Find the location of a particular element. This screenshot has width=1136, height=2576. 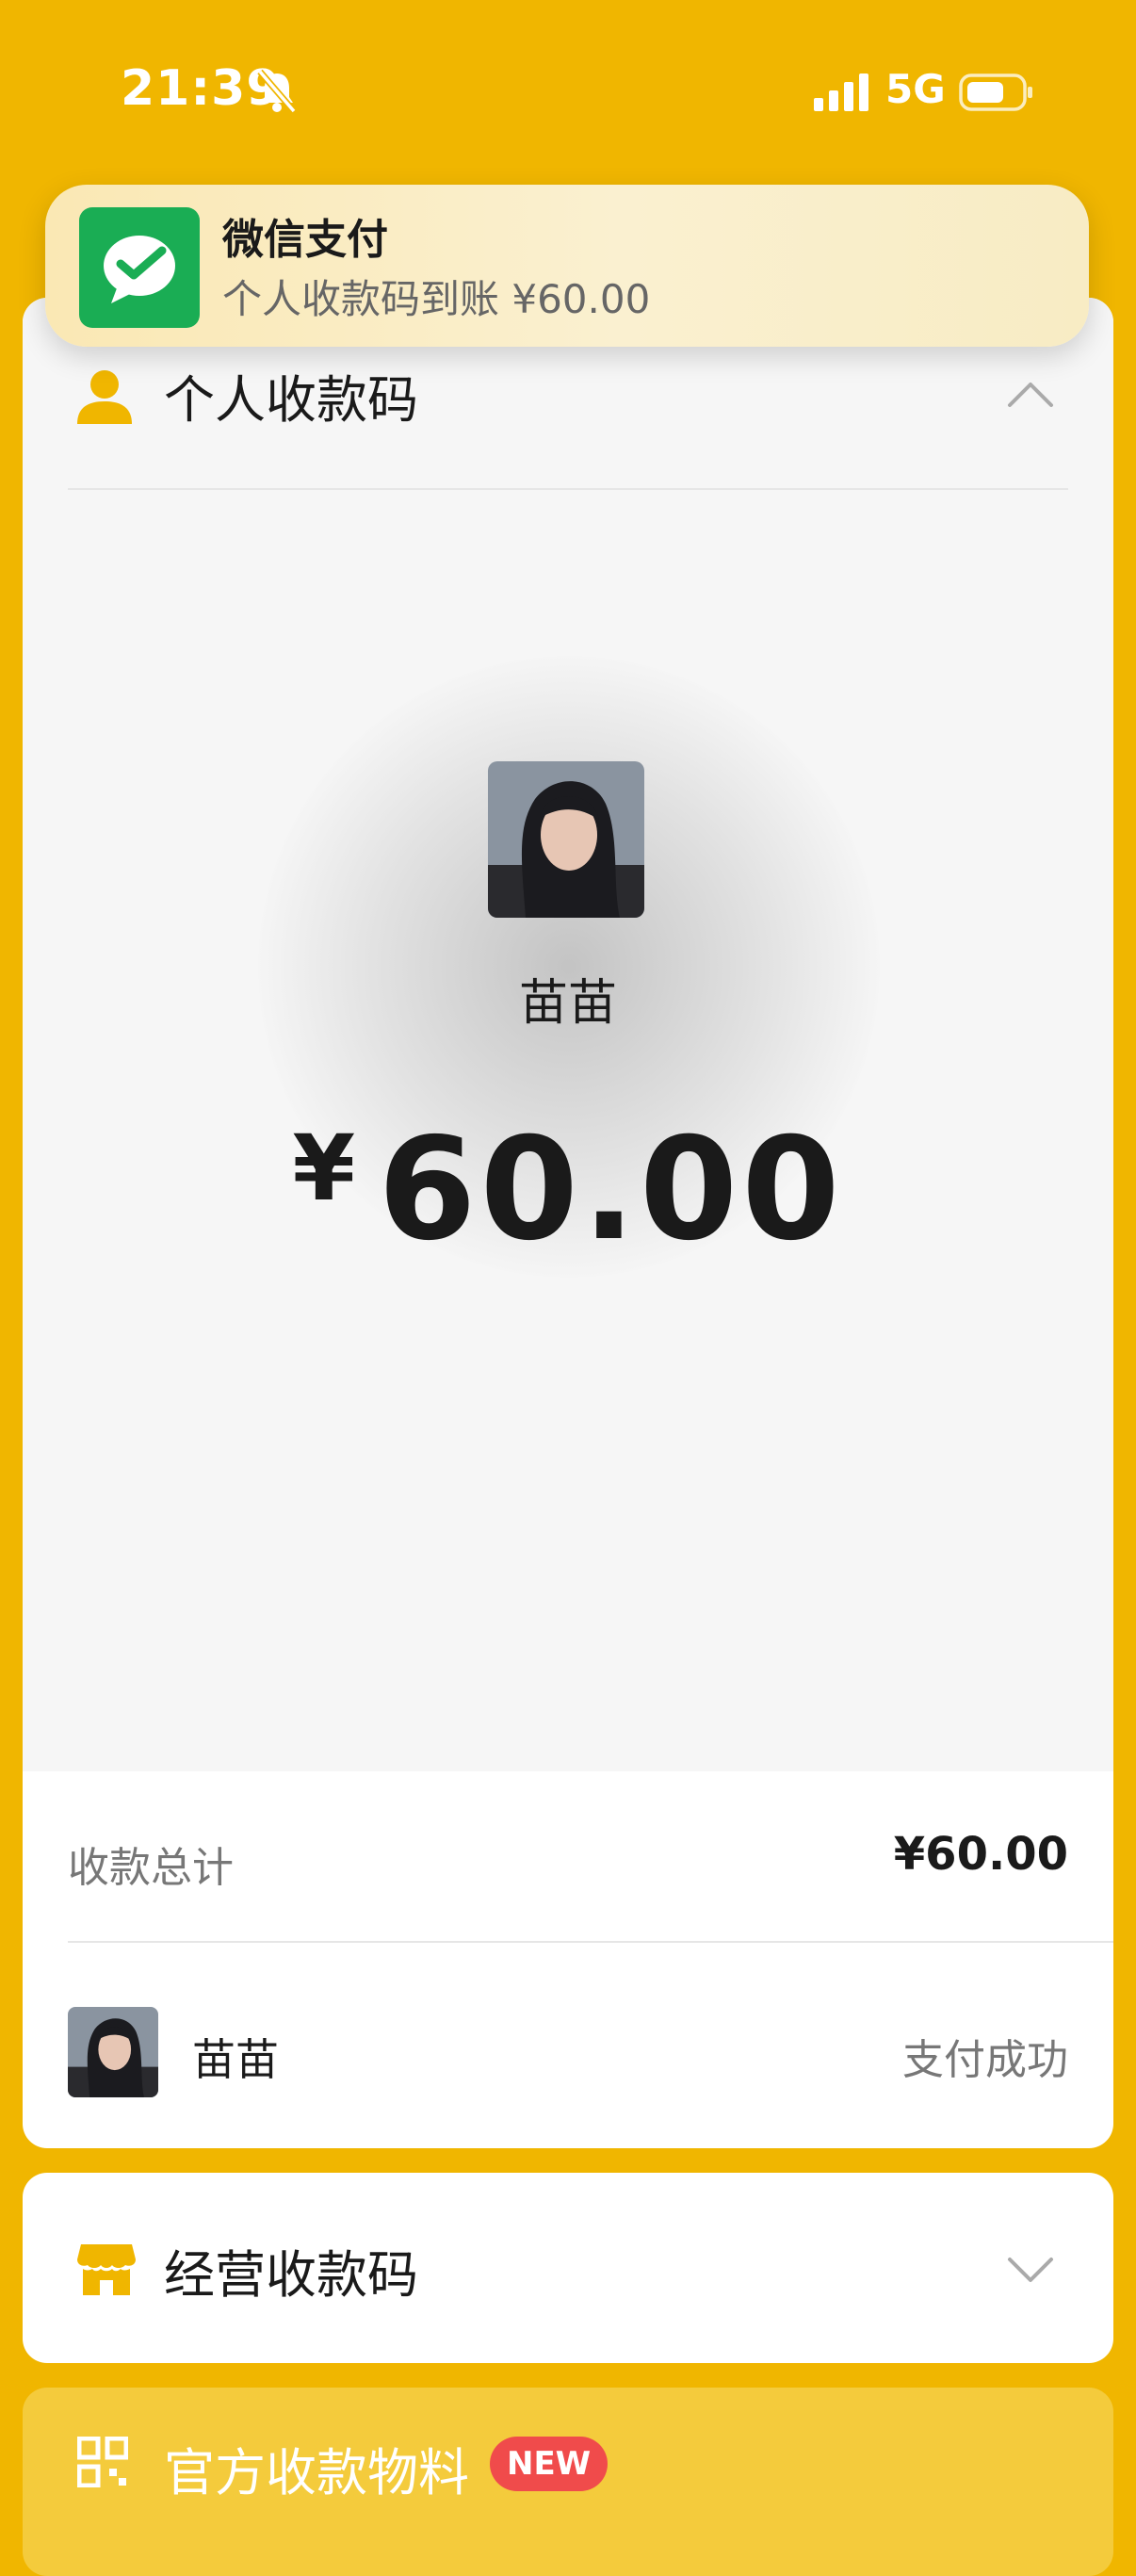

total-label: 收款总计 is located at coordinates (151, 1868).